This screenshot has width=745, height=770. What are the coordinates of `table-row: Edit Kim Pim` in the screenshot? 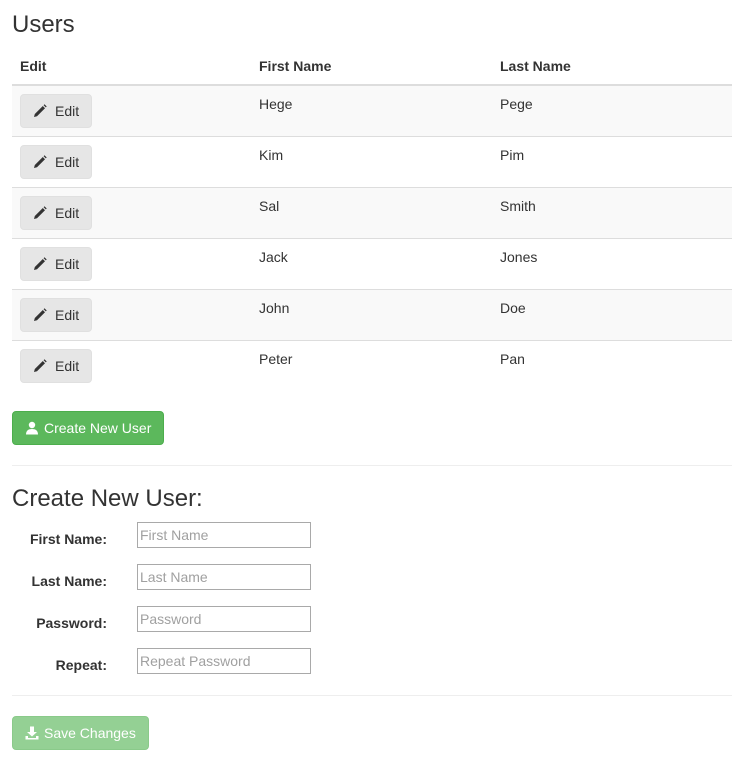 It's located at (372, 161).